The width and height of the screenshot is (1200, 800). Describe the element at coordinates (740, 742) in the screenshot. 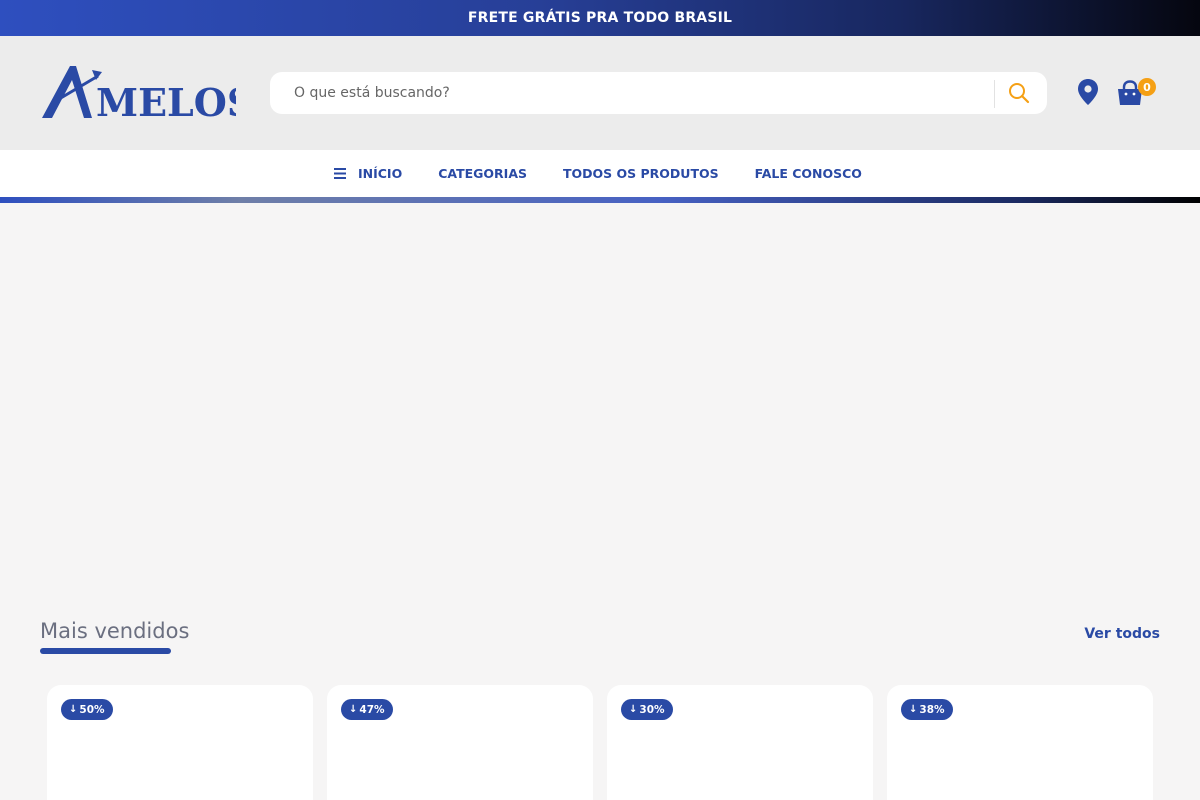

I see `product-card: ↓ 30%` at that location.